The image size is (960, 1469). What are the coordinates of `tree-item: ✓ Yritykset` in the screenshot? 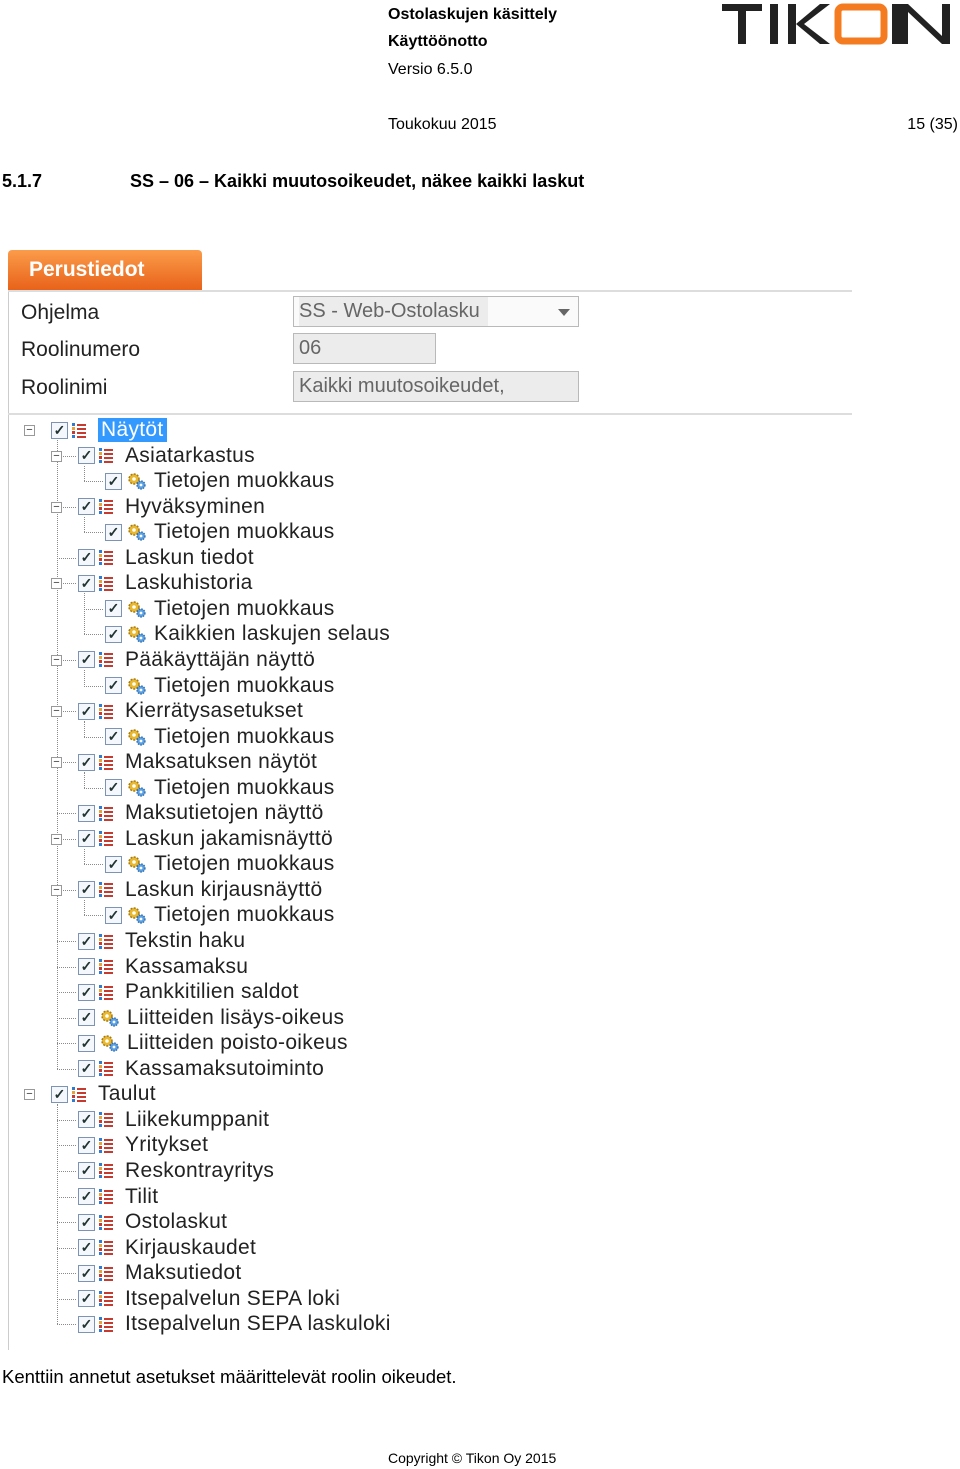 It's located at (143, 1145).